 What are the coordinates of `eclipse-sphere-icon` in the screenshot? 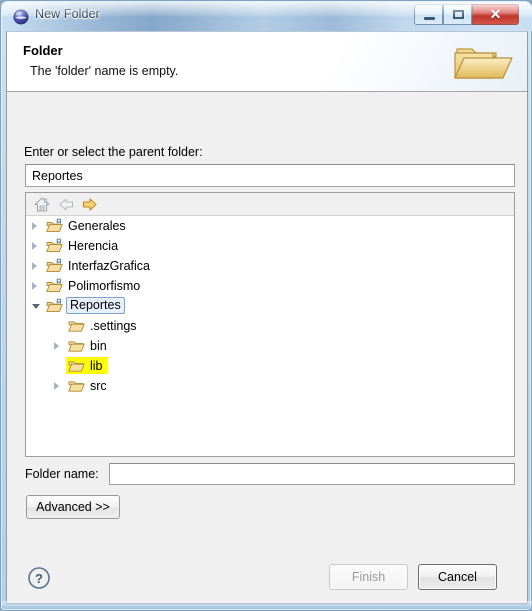 It's located at (21, 17).